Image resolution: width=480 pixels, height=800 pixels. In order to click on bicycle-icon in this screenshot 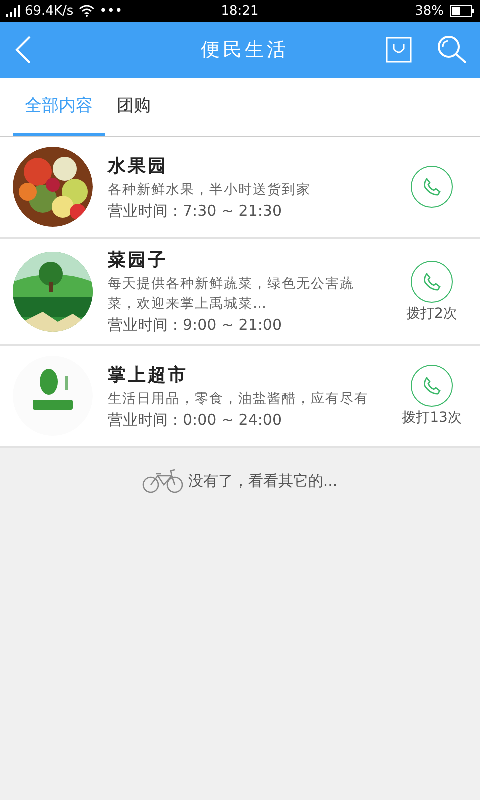, I will do `click(163, 481)`.